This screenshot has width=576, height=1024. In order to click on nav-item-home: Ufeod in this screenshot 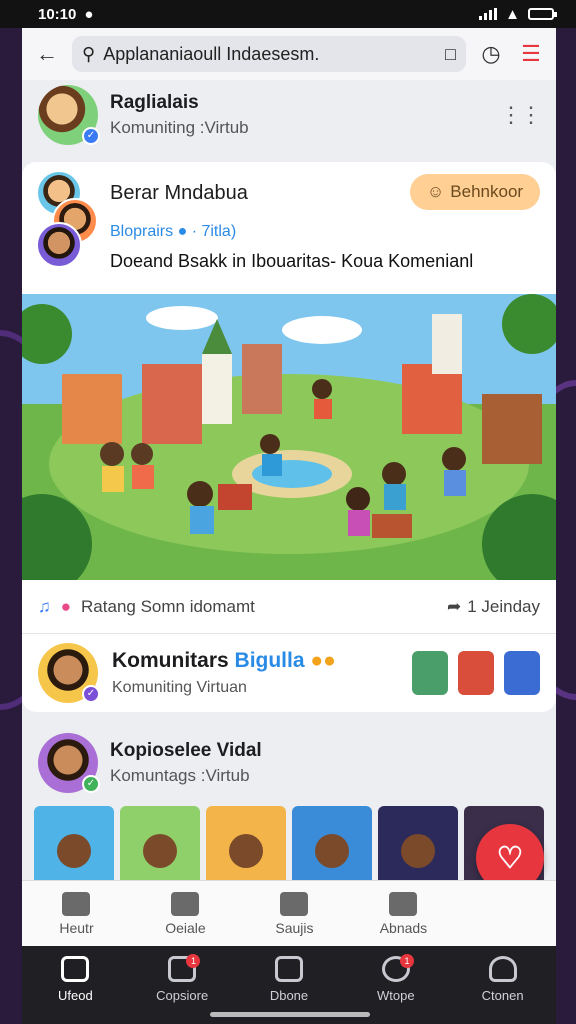, I will do `click(75, 990)`.